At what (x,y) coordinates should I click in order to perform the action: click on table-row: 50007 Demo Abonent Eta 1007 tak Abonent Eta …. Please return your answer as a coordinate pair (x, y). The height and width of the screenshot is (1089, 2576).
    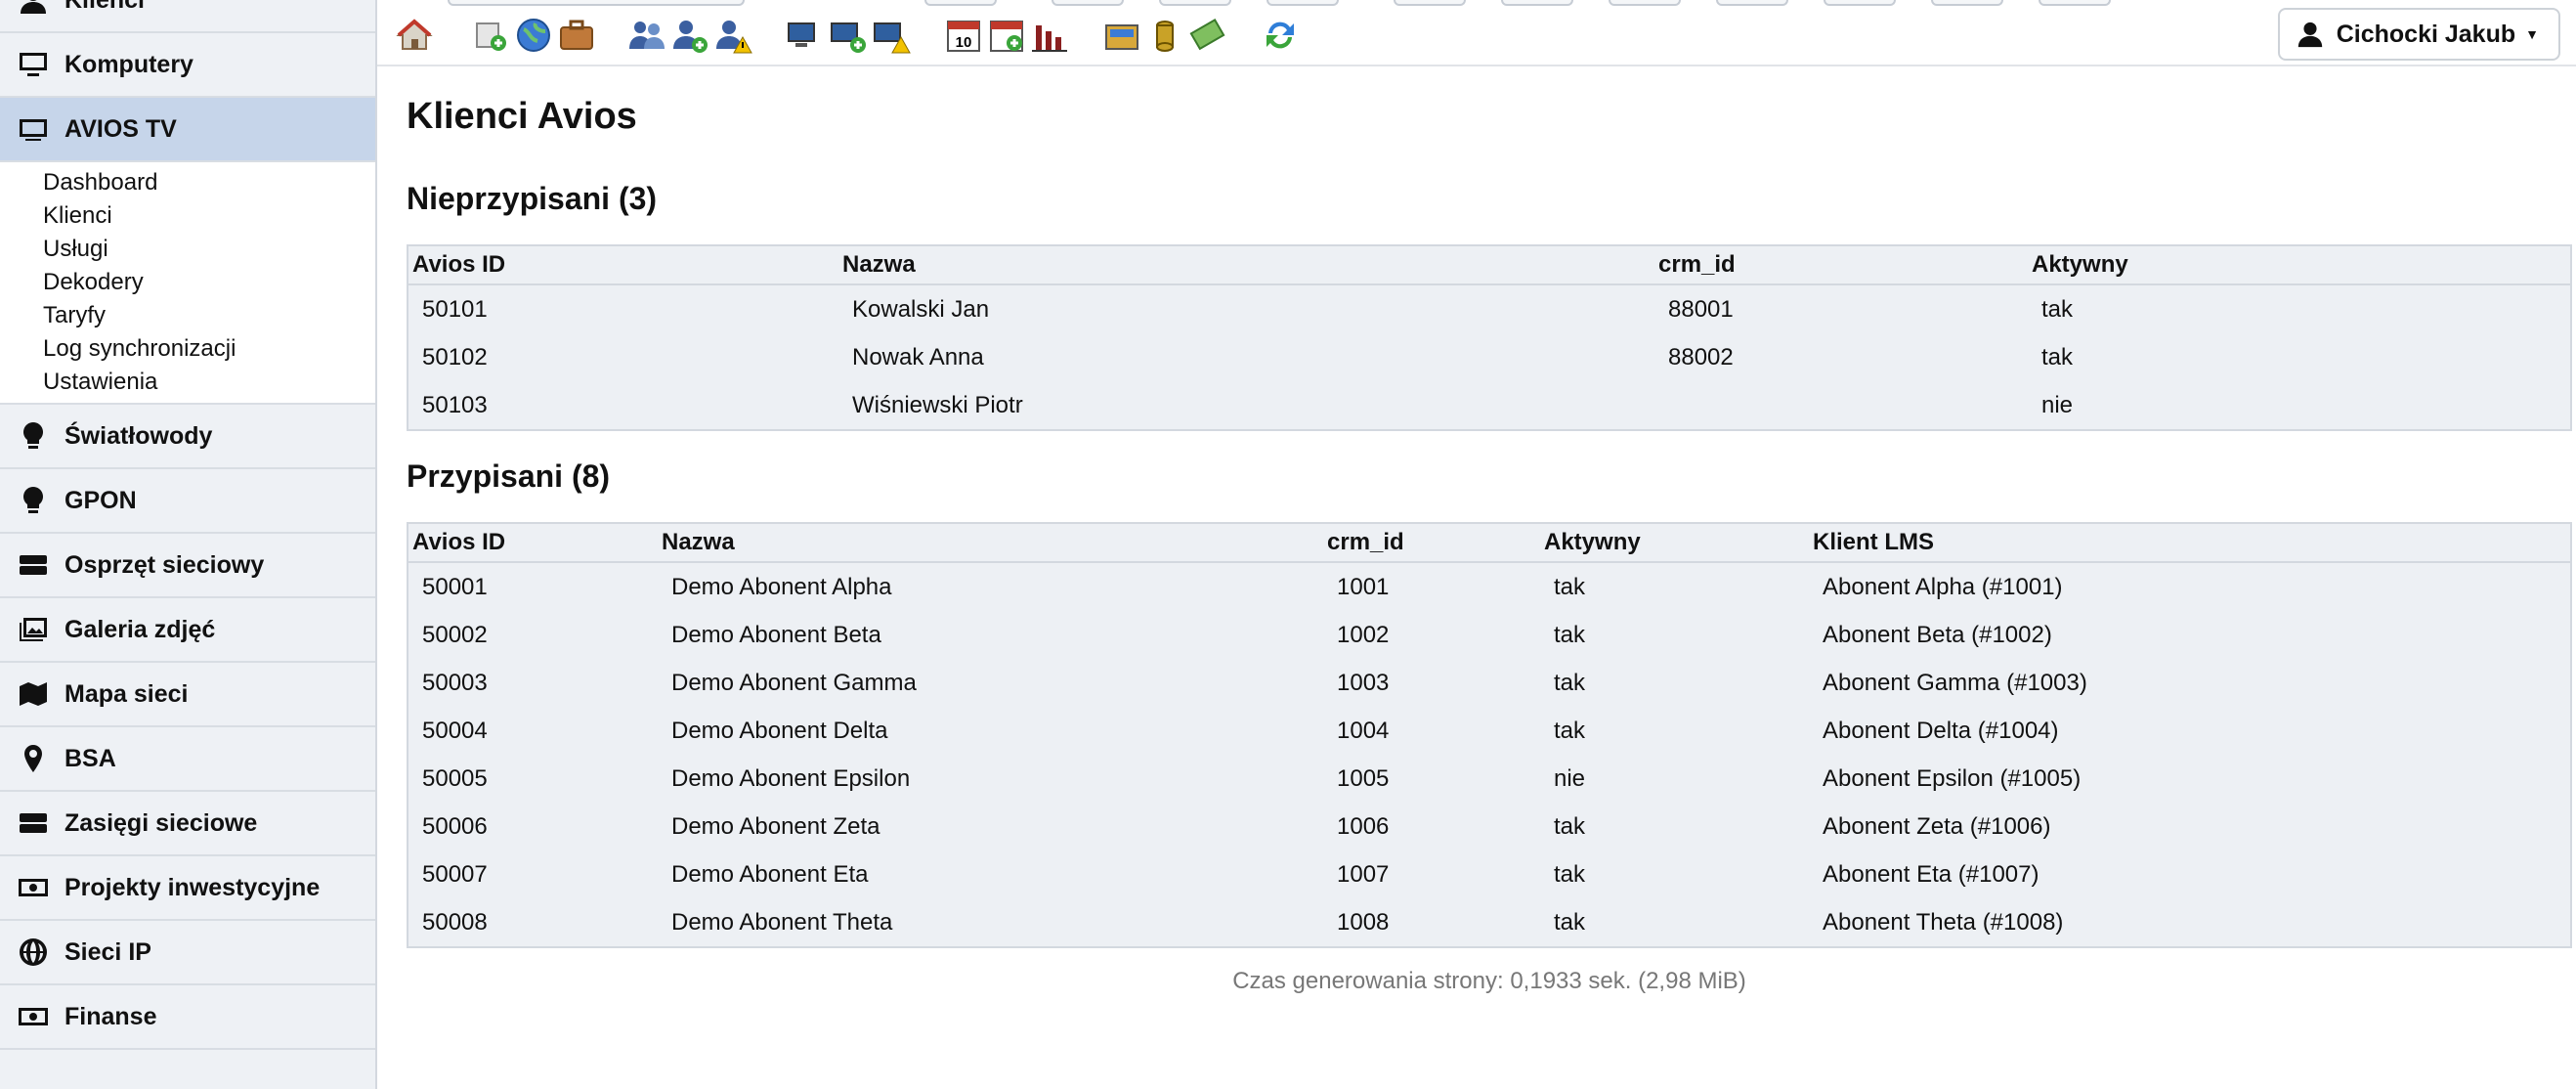
    Looking at the image, I should click on (1489, 874).